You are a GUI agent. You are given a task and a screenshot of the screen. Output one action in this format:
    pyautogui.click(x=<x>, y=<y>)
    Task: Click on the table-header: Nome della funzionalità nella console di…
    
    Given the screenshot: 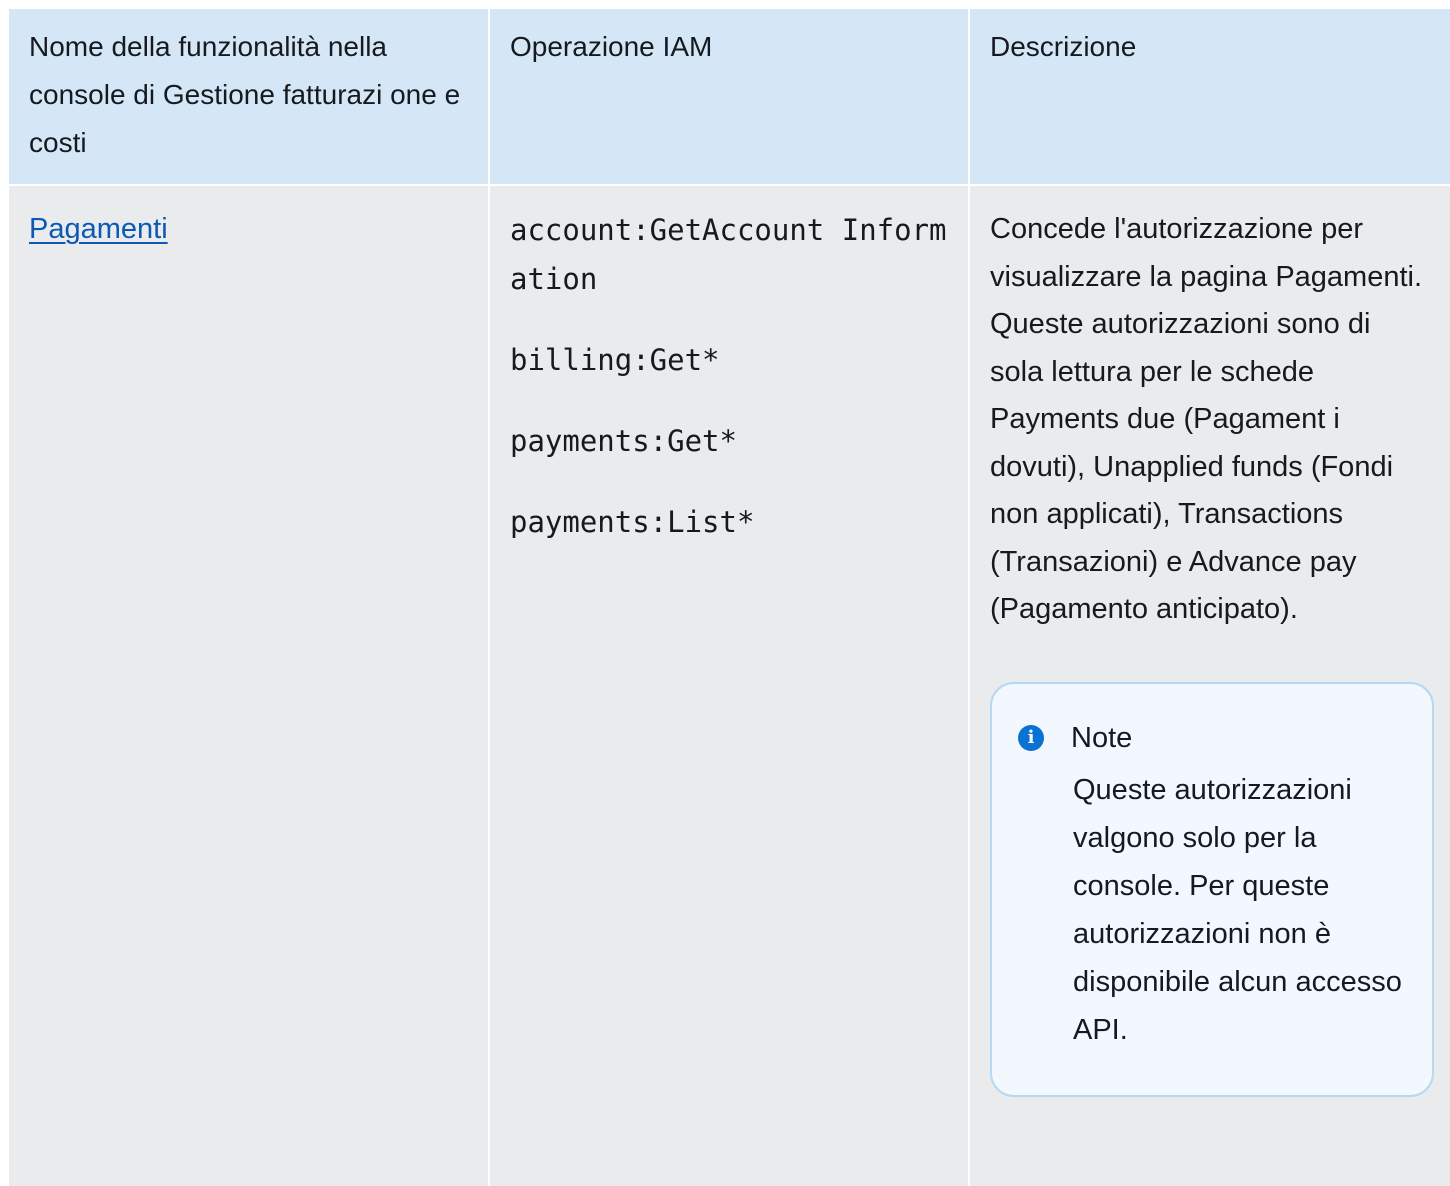 What is the action you would take?
    pyautogui.click(x=729, y=97)
    